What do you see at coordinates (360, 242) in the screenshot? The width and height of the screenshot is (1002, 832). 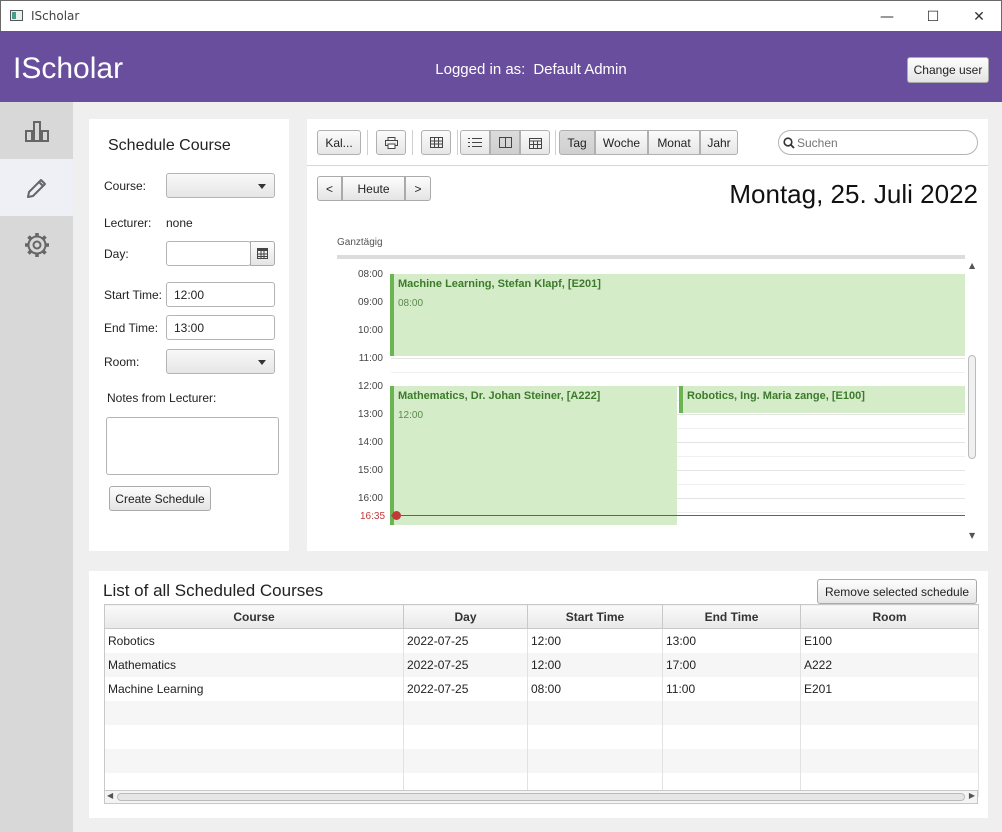 I see `allday-label: Ganztägig` at bounding box center [360, 242].